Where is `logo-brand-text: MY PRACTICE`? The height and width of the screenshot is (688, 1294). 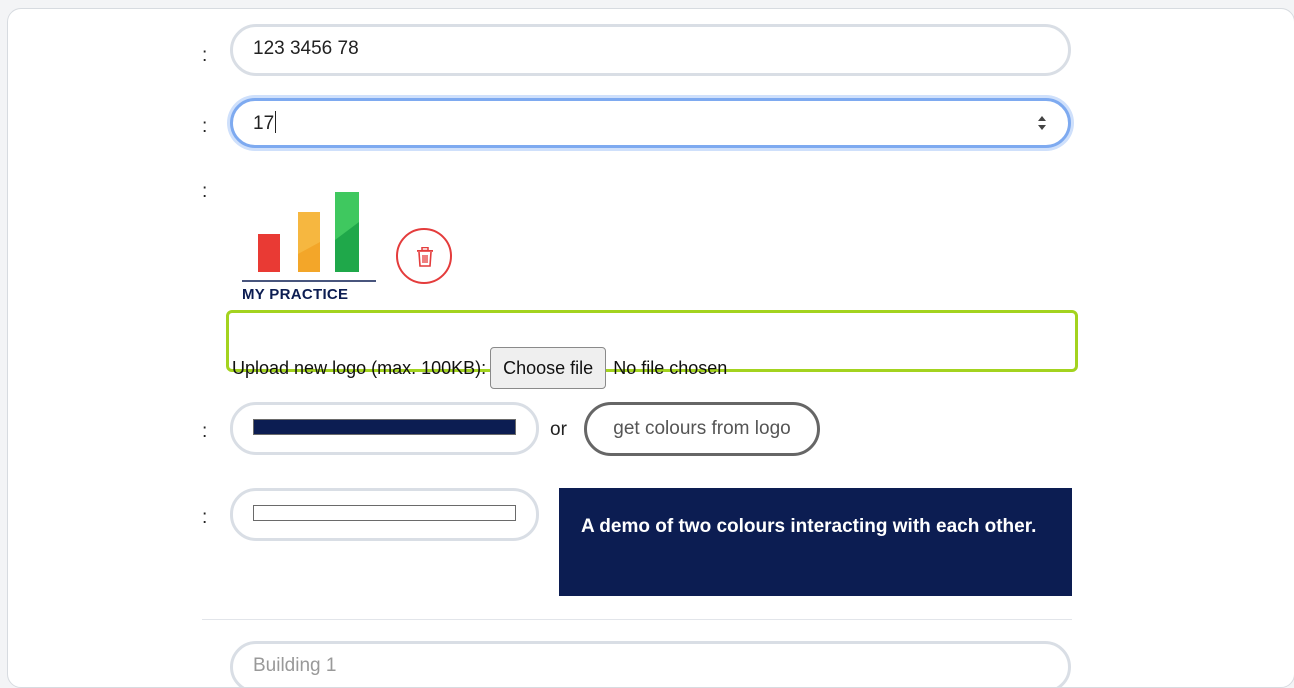
logo-brand-text: MY PRACTICE is located at coordinates (295, 294).